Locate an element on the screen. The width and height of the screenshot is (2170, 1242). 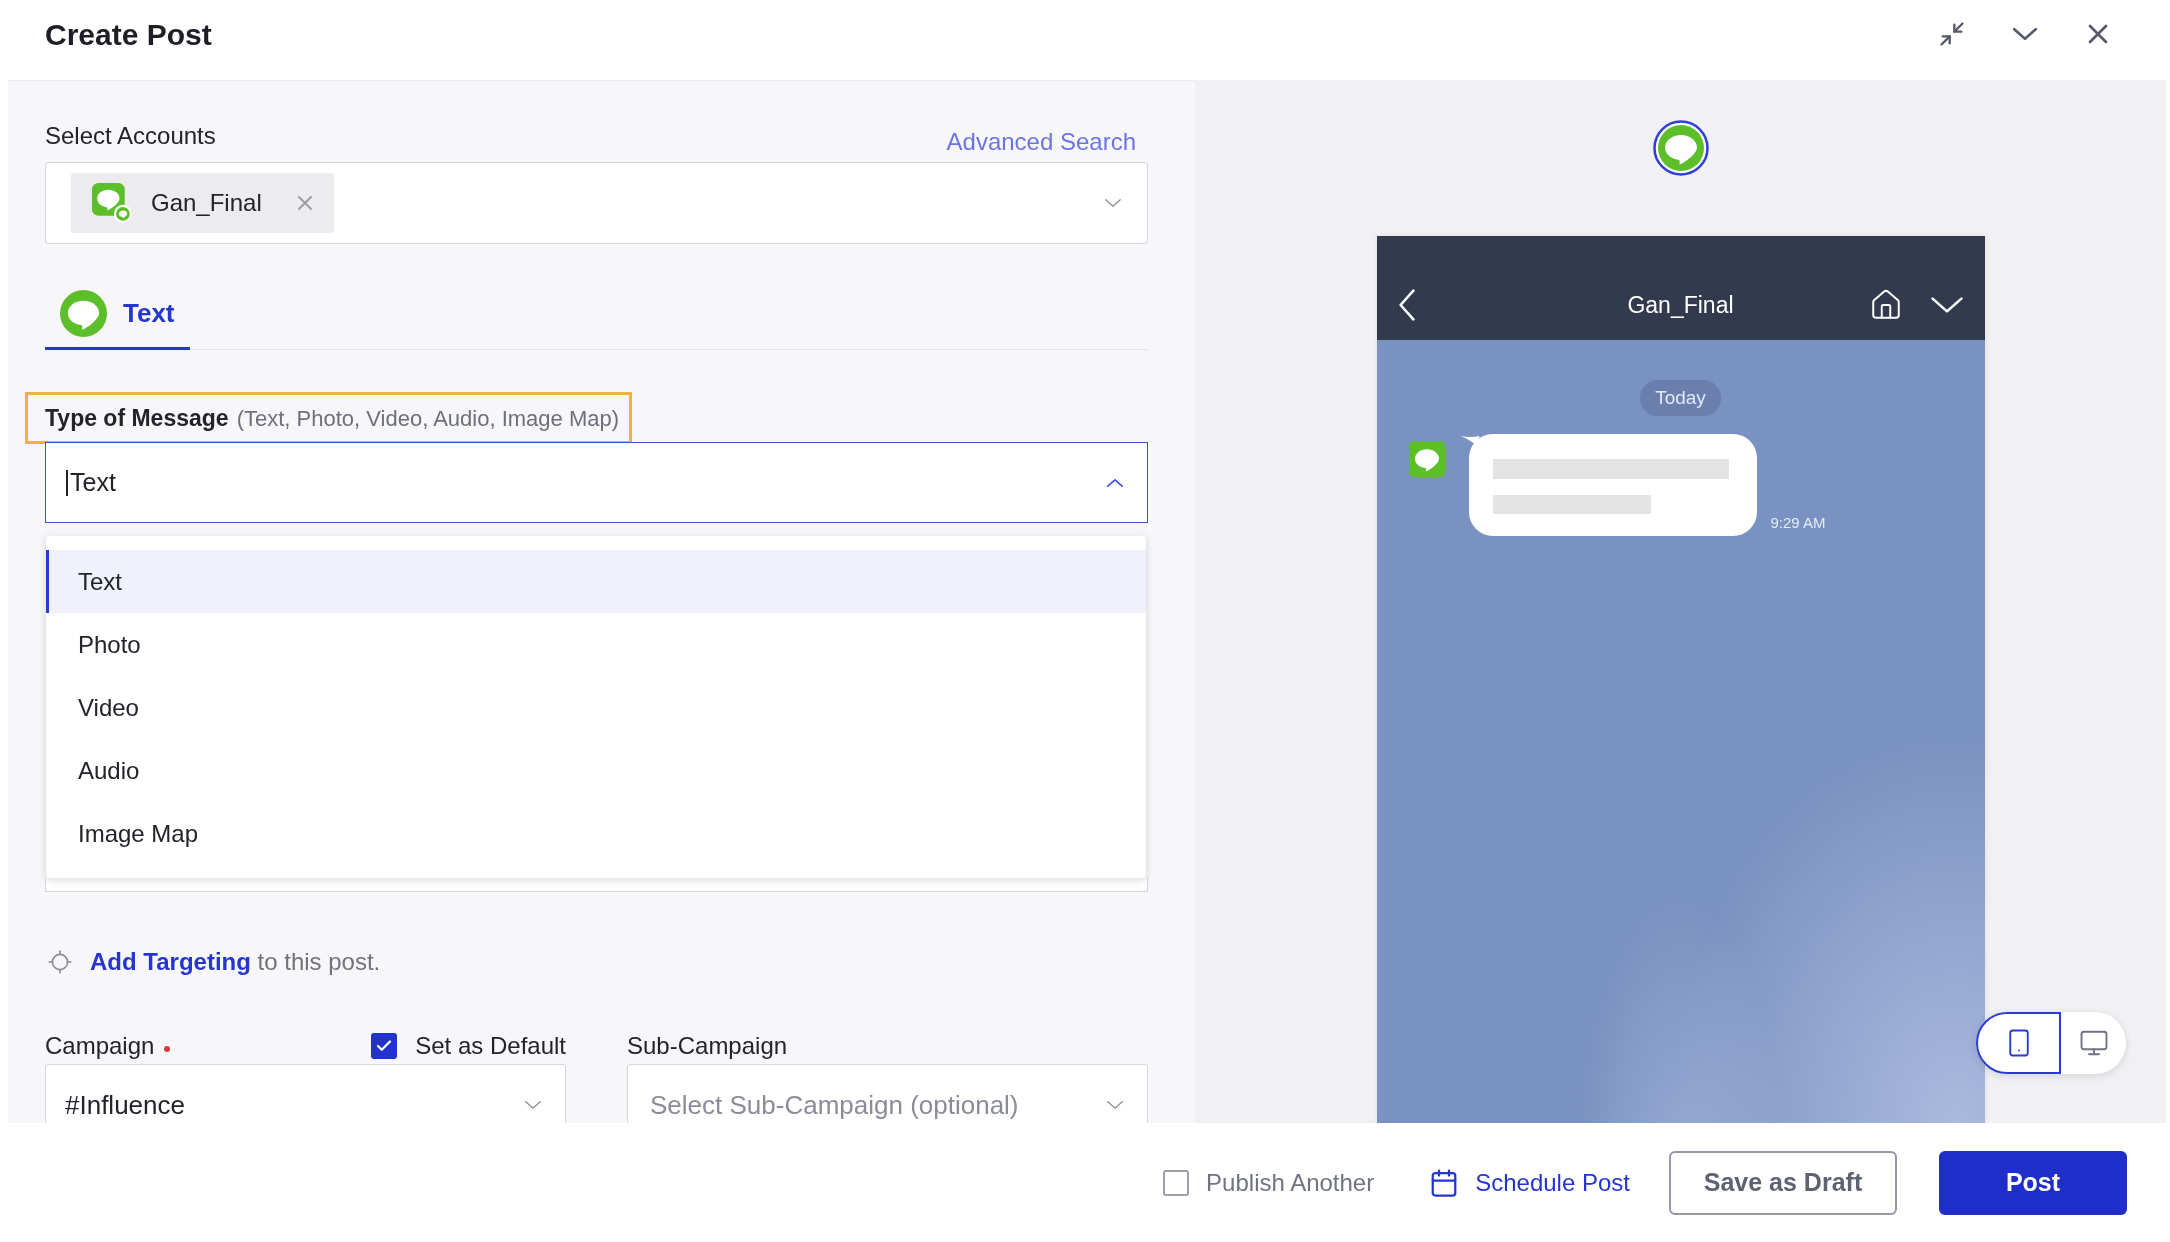
select-value: #Influence is located at coordinates (125, 1105).